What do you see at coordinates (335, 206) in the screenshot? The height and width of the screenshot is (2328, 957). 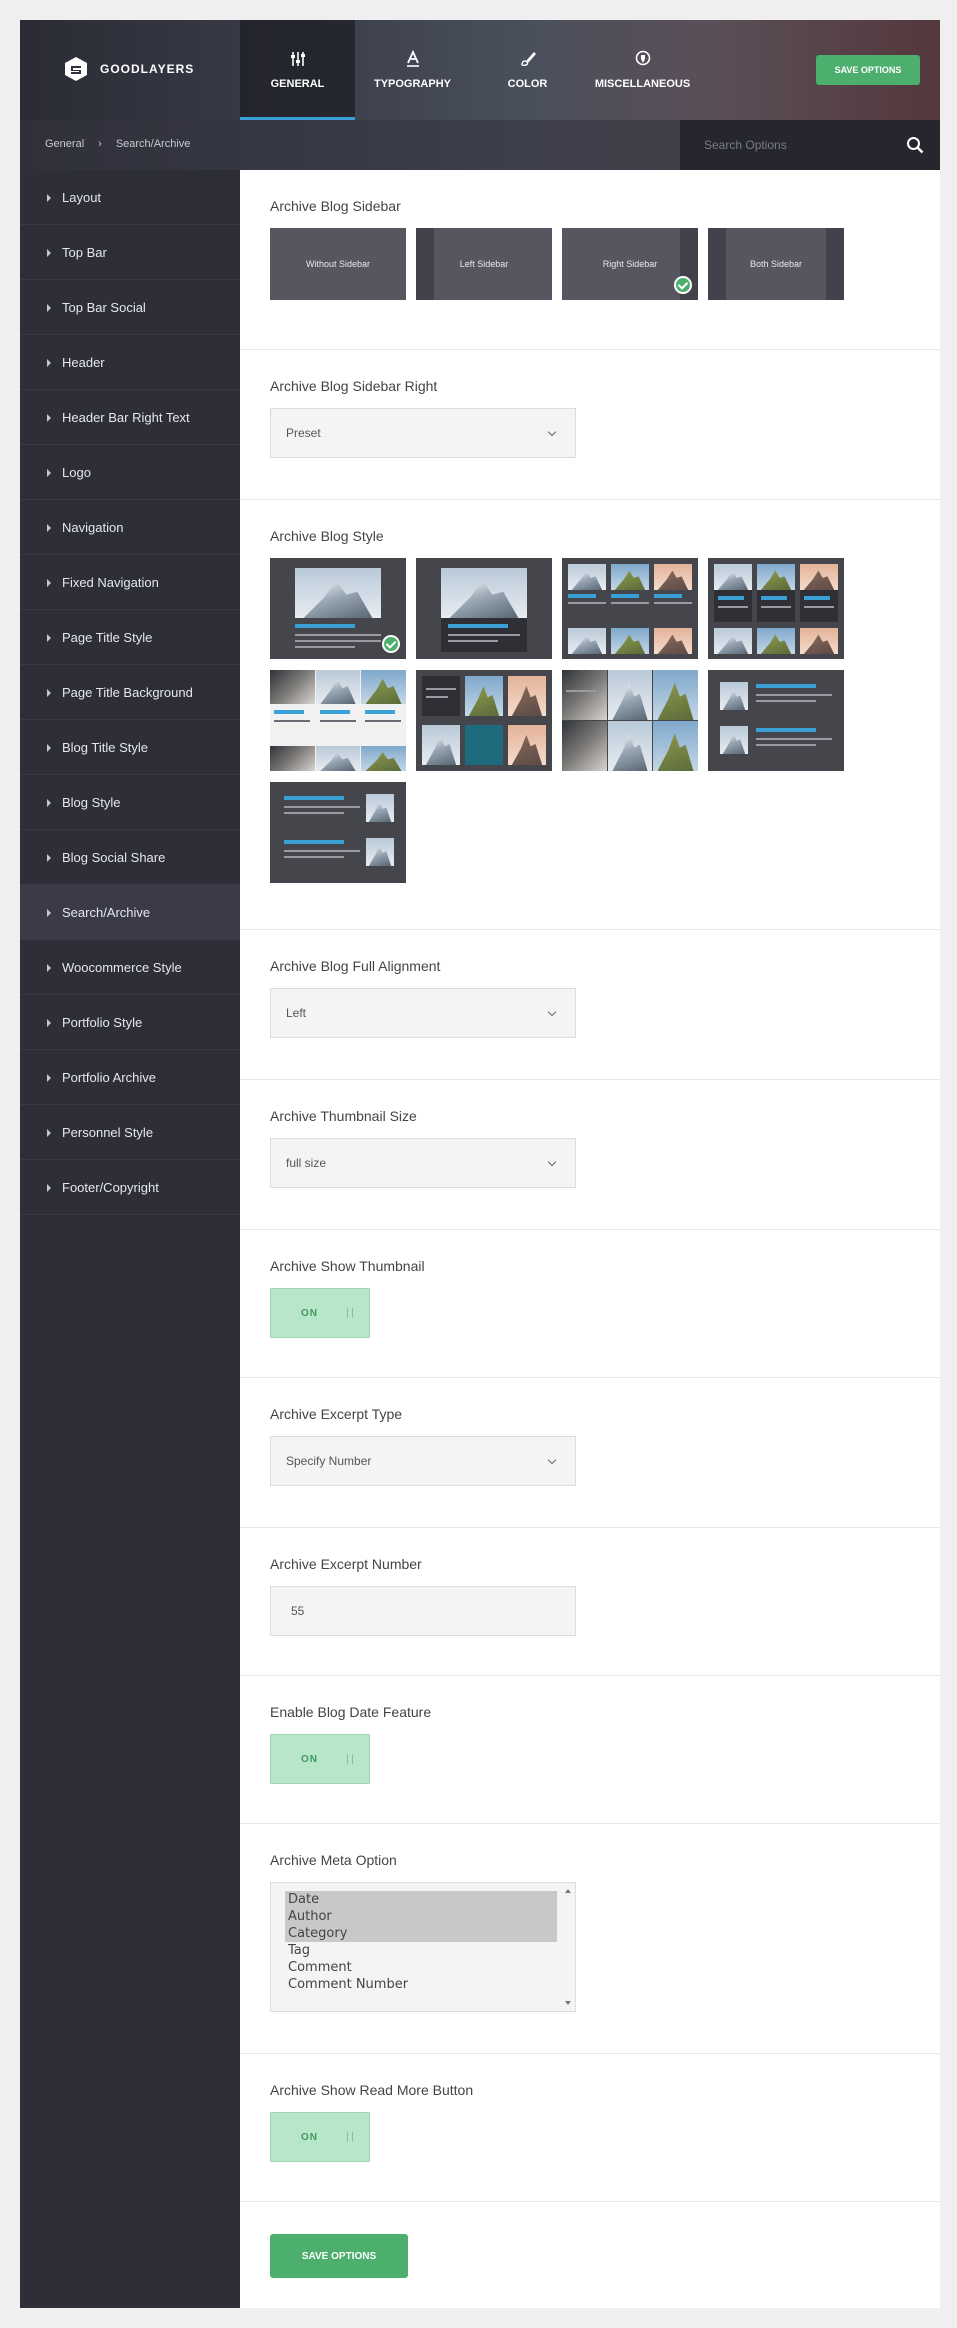 I see `section-title: Archive Blog Sidebar` at bounding box center [335, 206].